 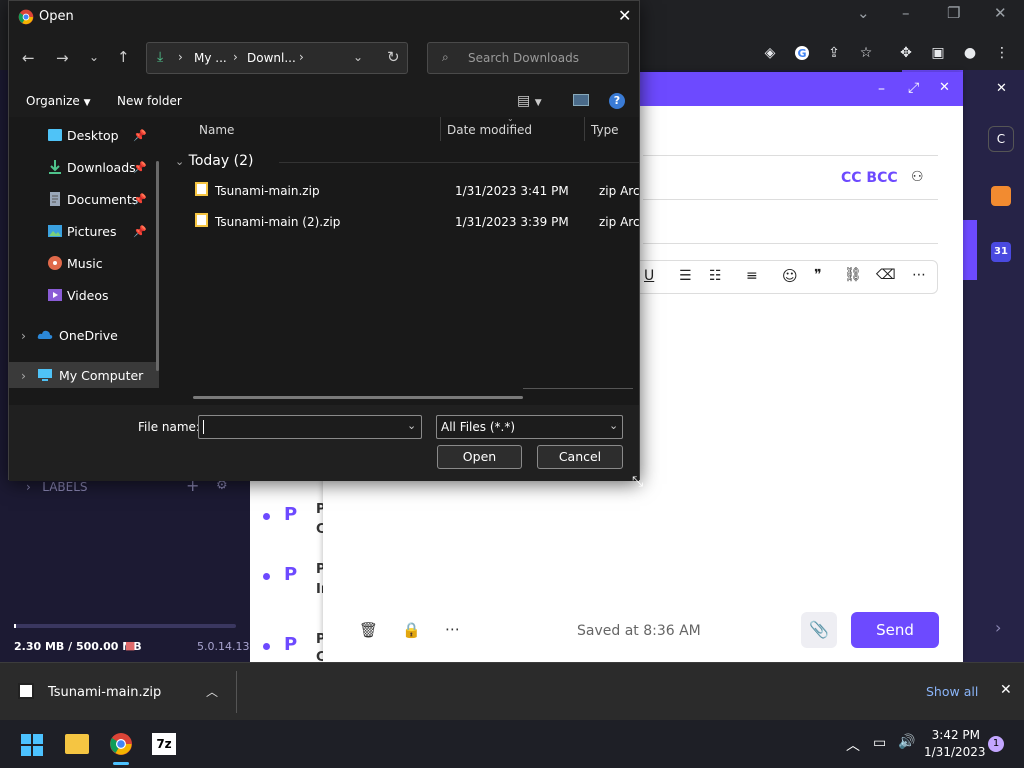 What do you see at coordinates (84, 231) in the screenshot?
I see `nav-item-pictures: Pictures 📌` at bounding box center [84, 231].